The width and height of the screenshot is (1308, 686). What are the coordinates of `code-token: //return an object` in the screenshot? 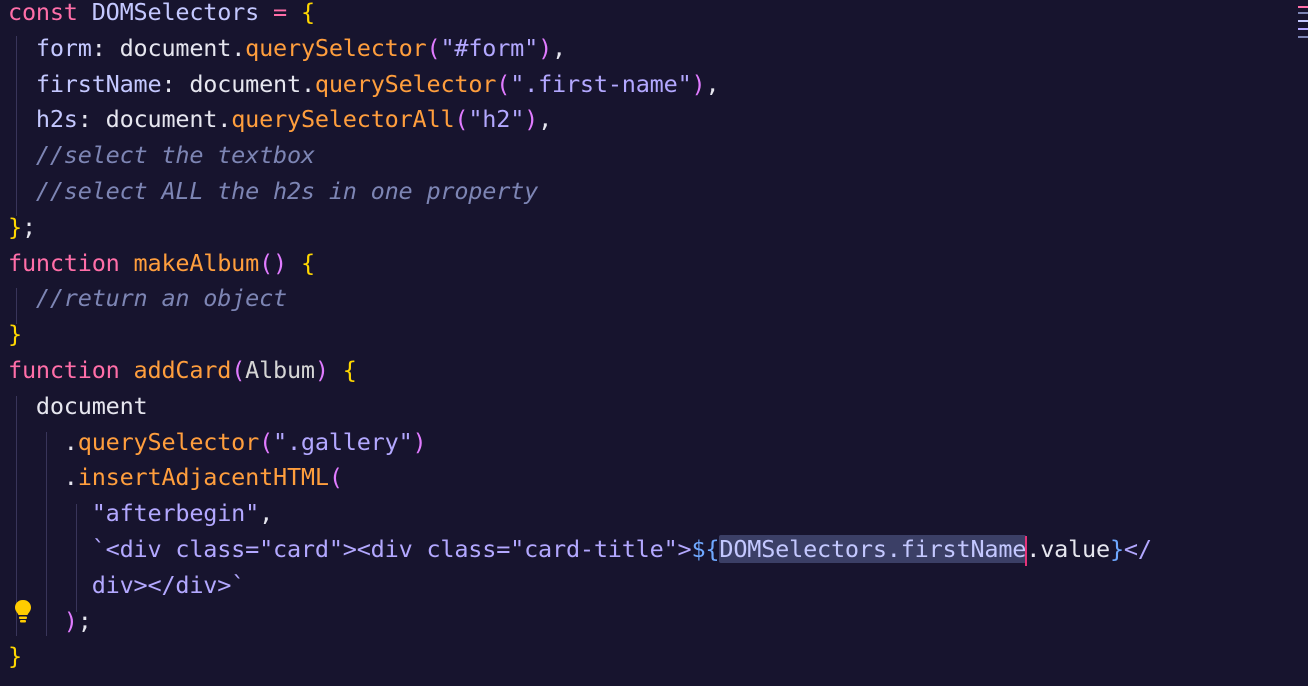 It's located at (161, 298).